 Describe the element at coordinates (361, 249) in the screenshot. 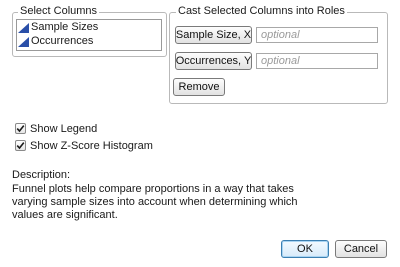

I see `cancel-button: Cancel` at that location.